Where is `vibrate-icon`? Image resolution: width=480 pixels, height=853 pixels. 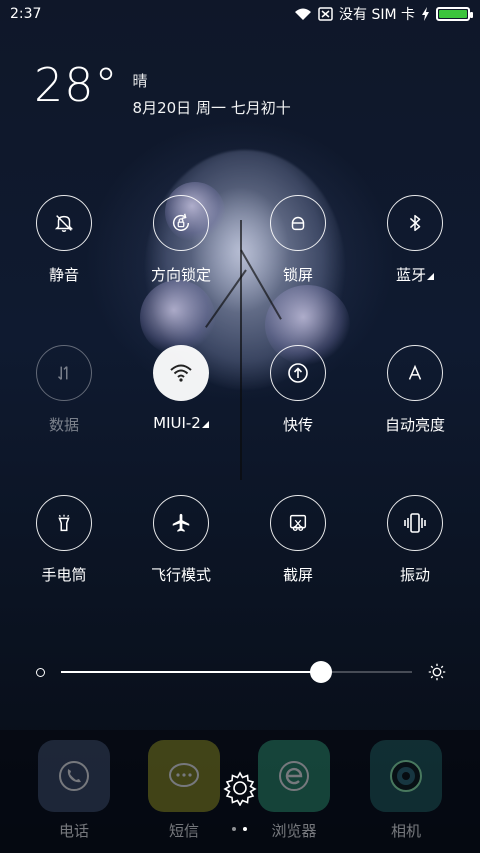
vibrate-icon is located at coordinates (415, 523).